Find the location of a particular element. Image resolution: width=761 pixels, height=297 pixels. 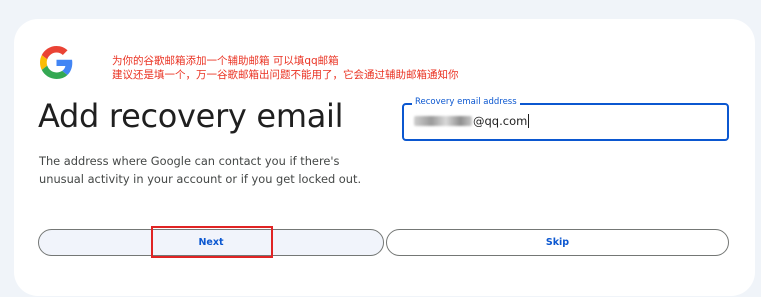

recovery-email-field: Recovery email address @qq.com is located at coordinates (565, 119).